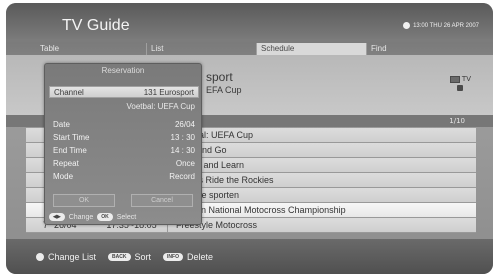  I want to click on program-title: sport, so click(219, 77).